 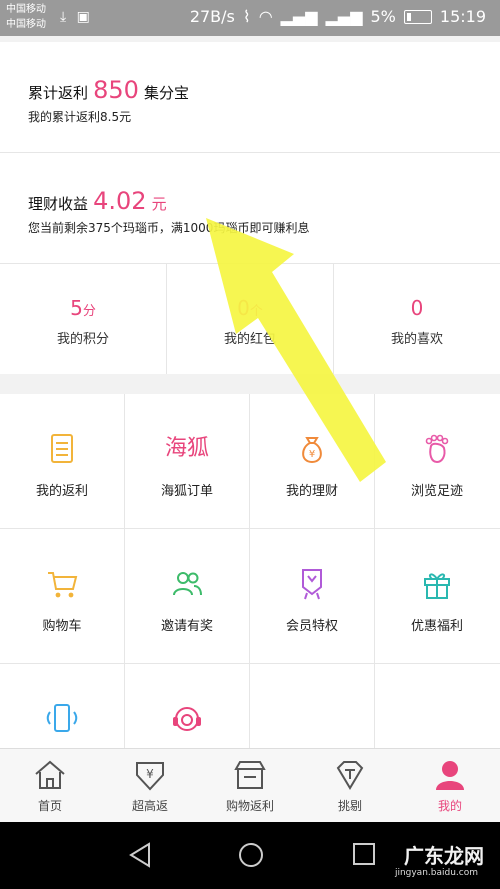 I want to click on recents-icon, so click(x=364, y=854).